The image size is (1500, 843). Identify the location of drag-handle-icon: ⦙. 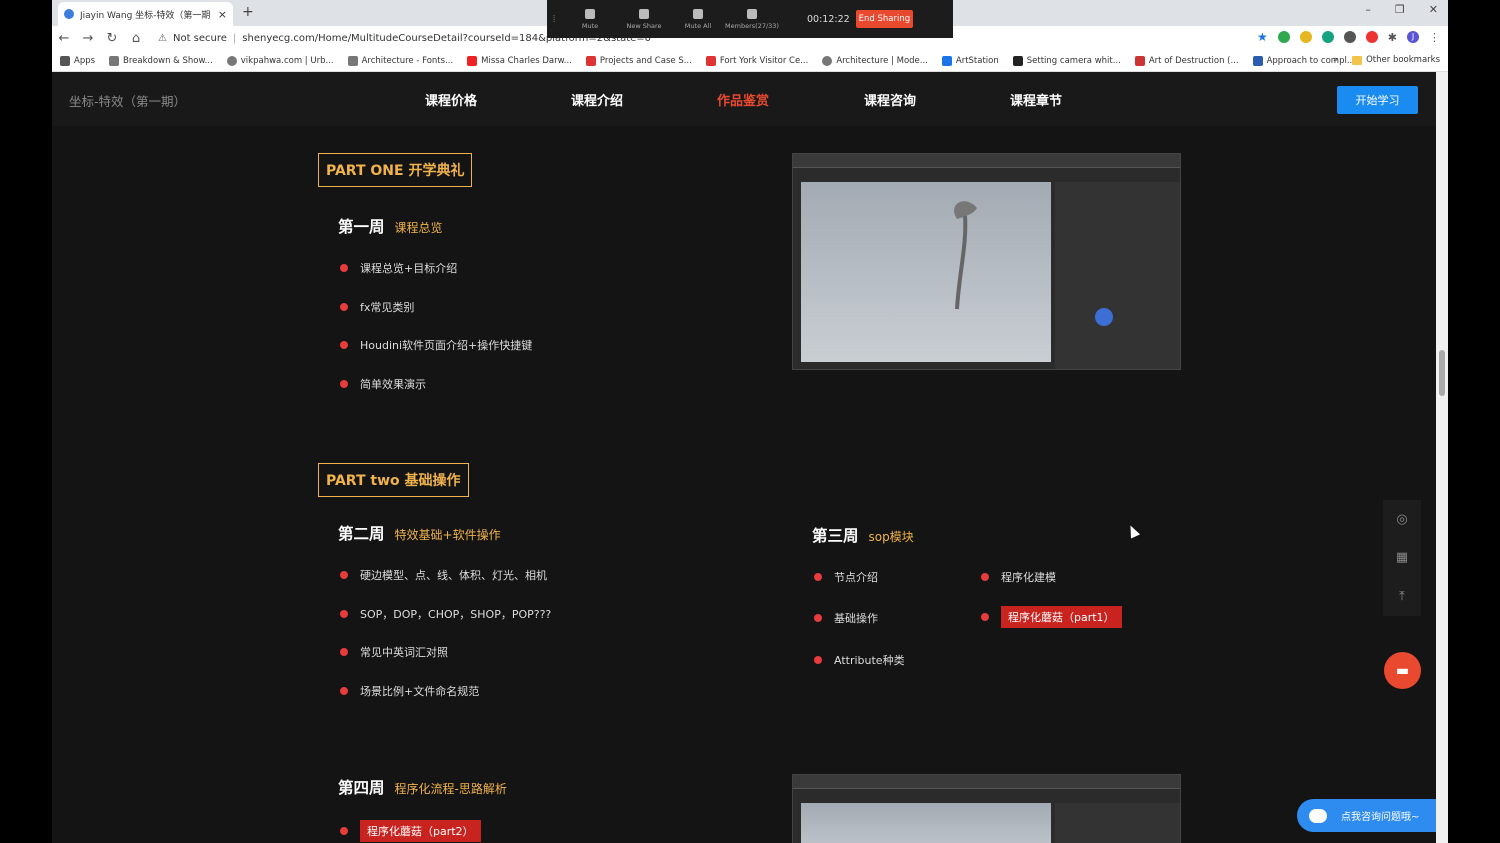
(558, 19).